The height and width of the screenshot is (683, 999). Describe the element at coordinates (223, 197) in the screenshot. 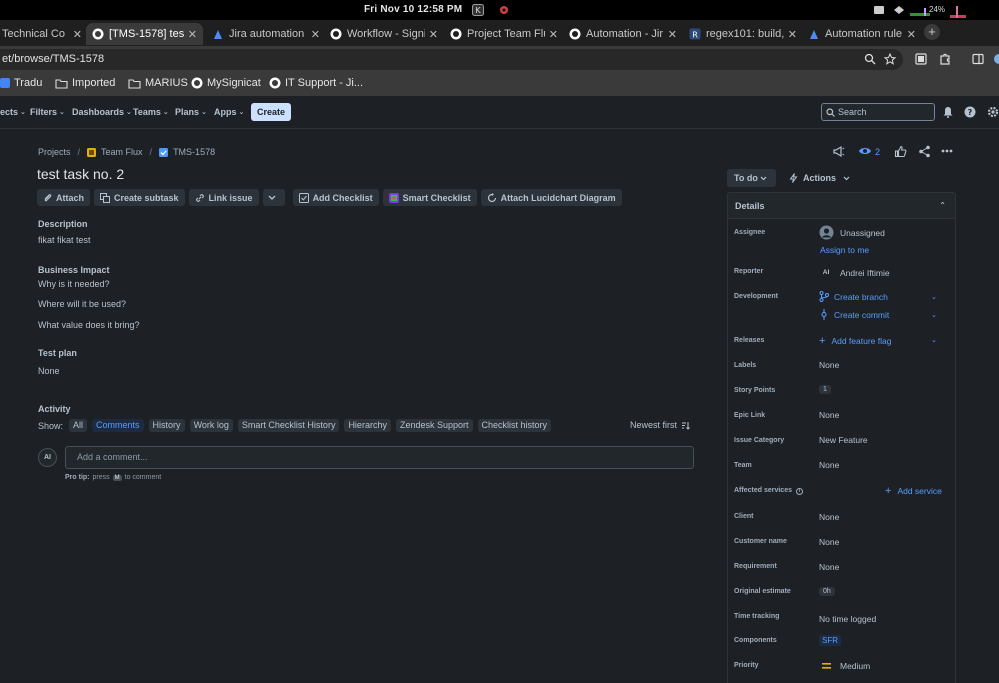

I see `link-issue-button: Link issue` at that location.